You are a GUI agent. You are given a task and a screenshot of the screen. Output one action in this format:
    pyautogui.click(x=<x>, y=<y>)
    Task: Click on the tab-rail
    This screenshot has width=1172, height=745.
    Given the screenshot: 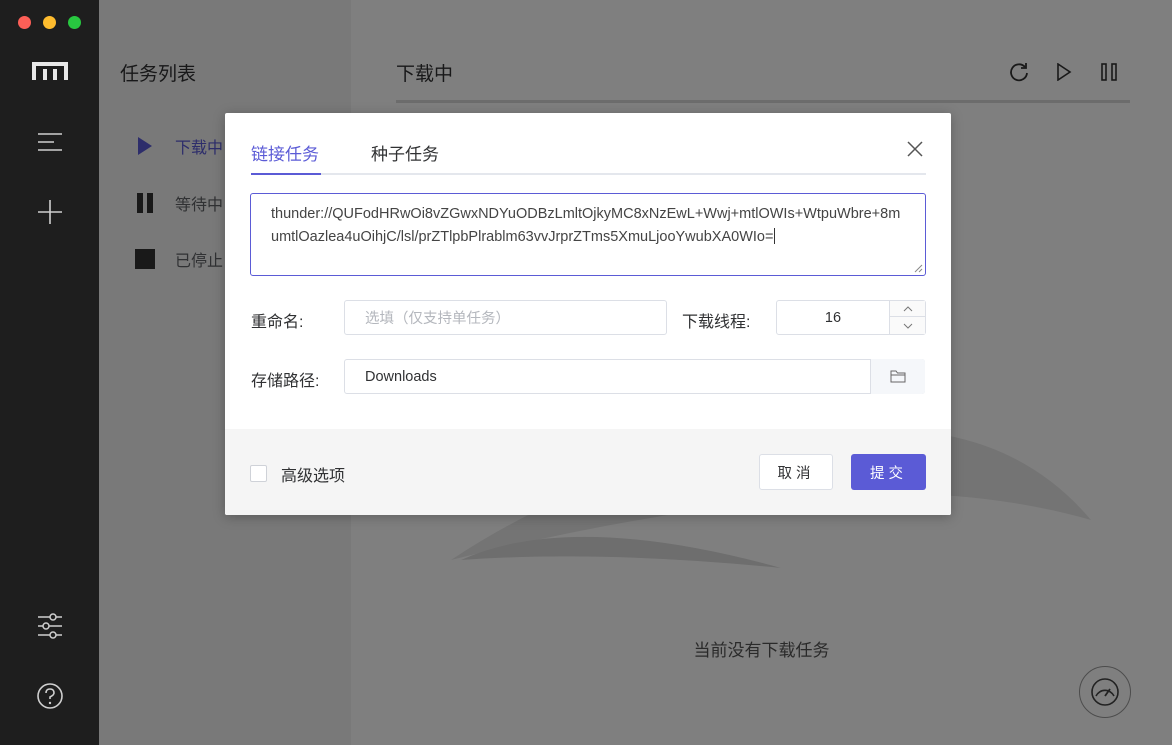 What is the action you would take?
    pyautogui.click(x=588, y=174)
    